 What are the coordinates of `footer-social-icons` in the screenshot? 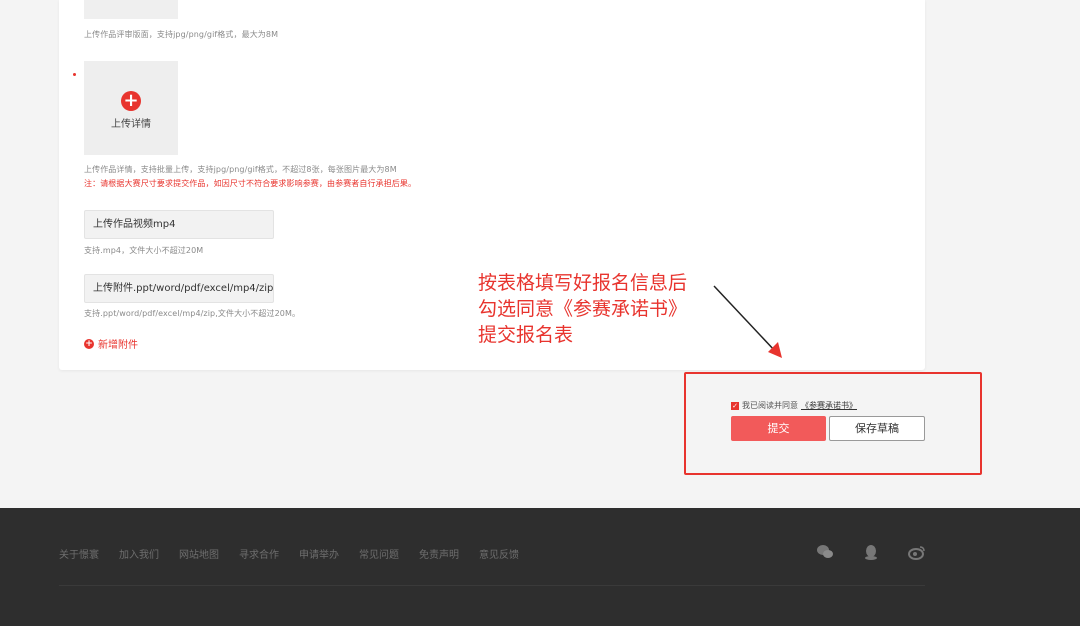 It's located at (871, 552).